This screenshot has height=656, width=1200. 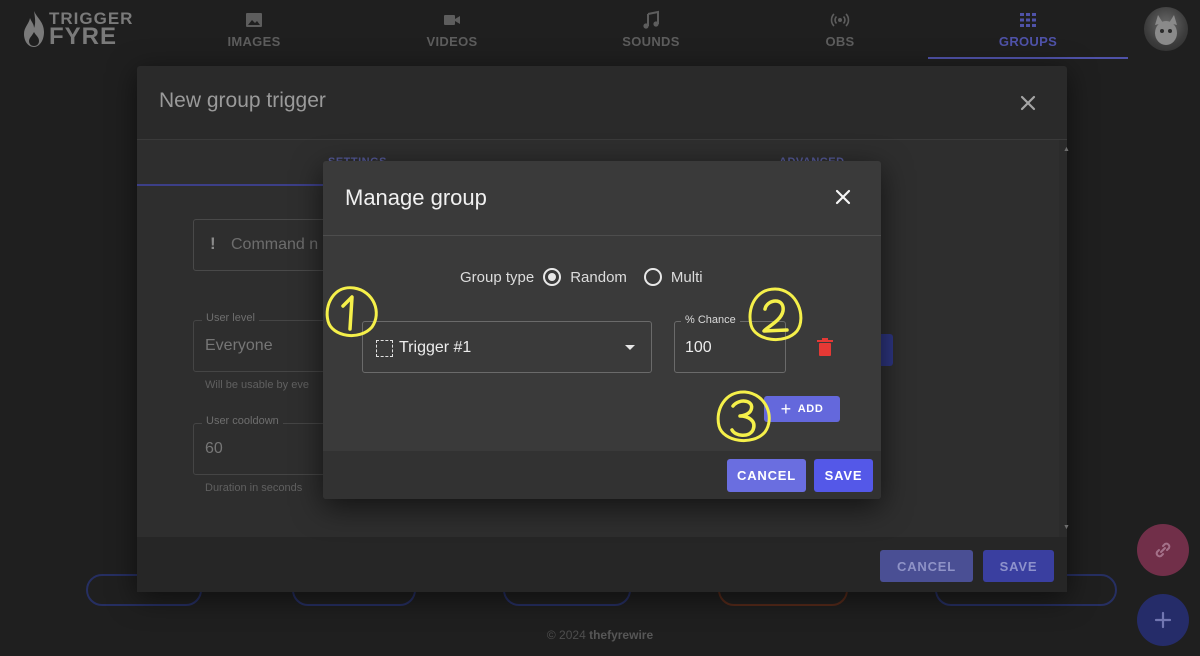 I want to click on group-type-label: Group type, so click(x=497, y=277).